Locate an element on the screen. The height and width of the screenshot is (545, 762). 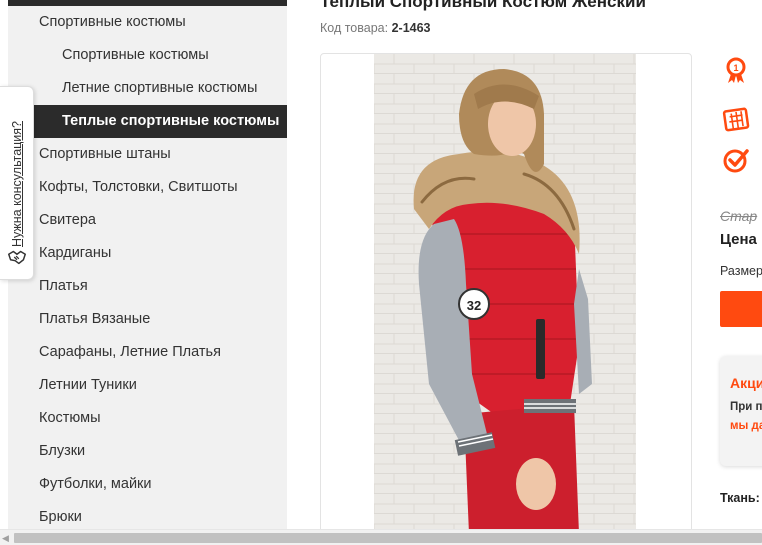
fabric-label: Ткань: is located at coordinates (740, 498).